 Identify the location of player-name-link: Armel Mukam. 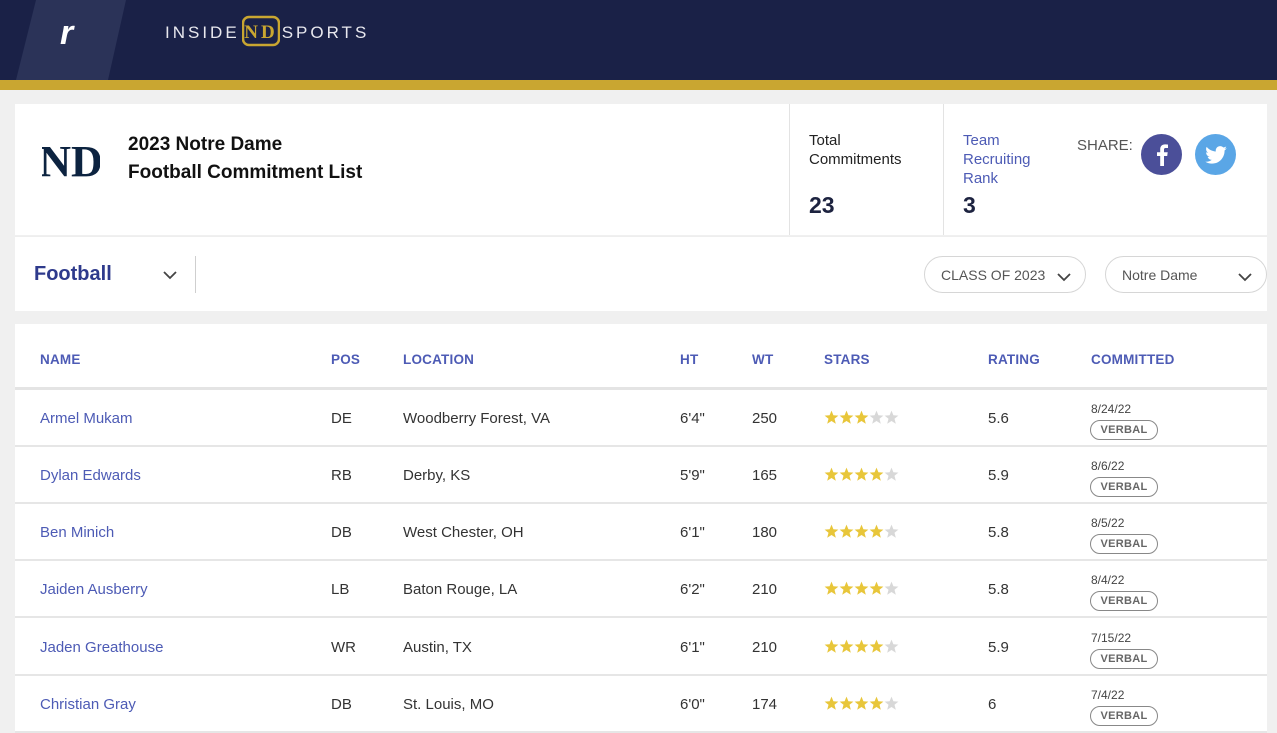
(86, 418).